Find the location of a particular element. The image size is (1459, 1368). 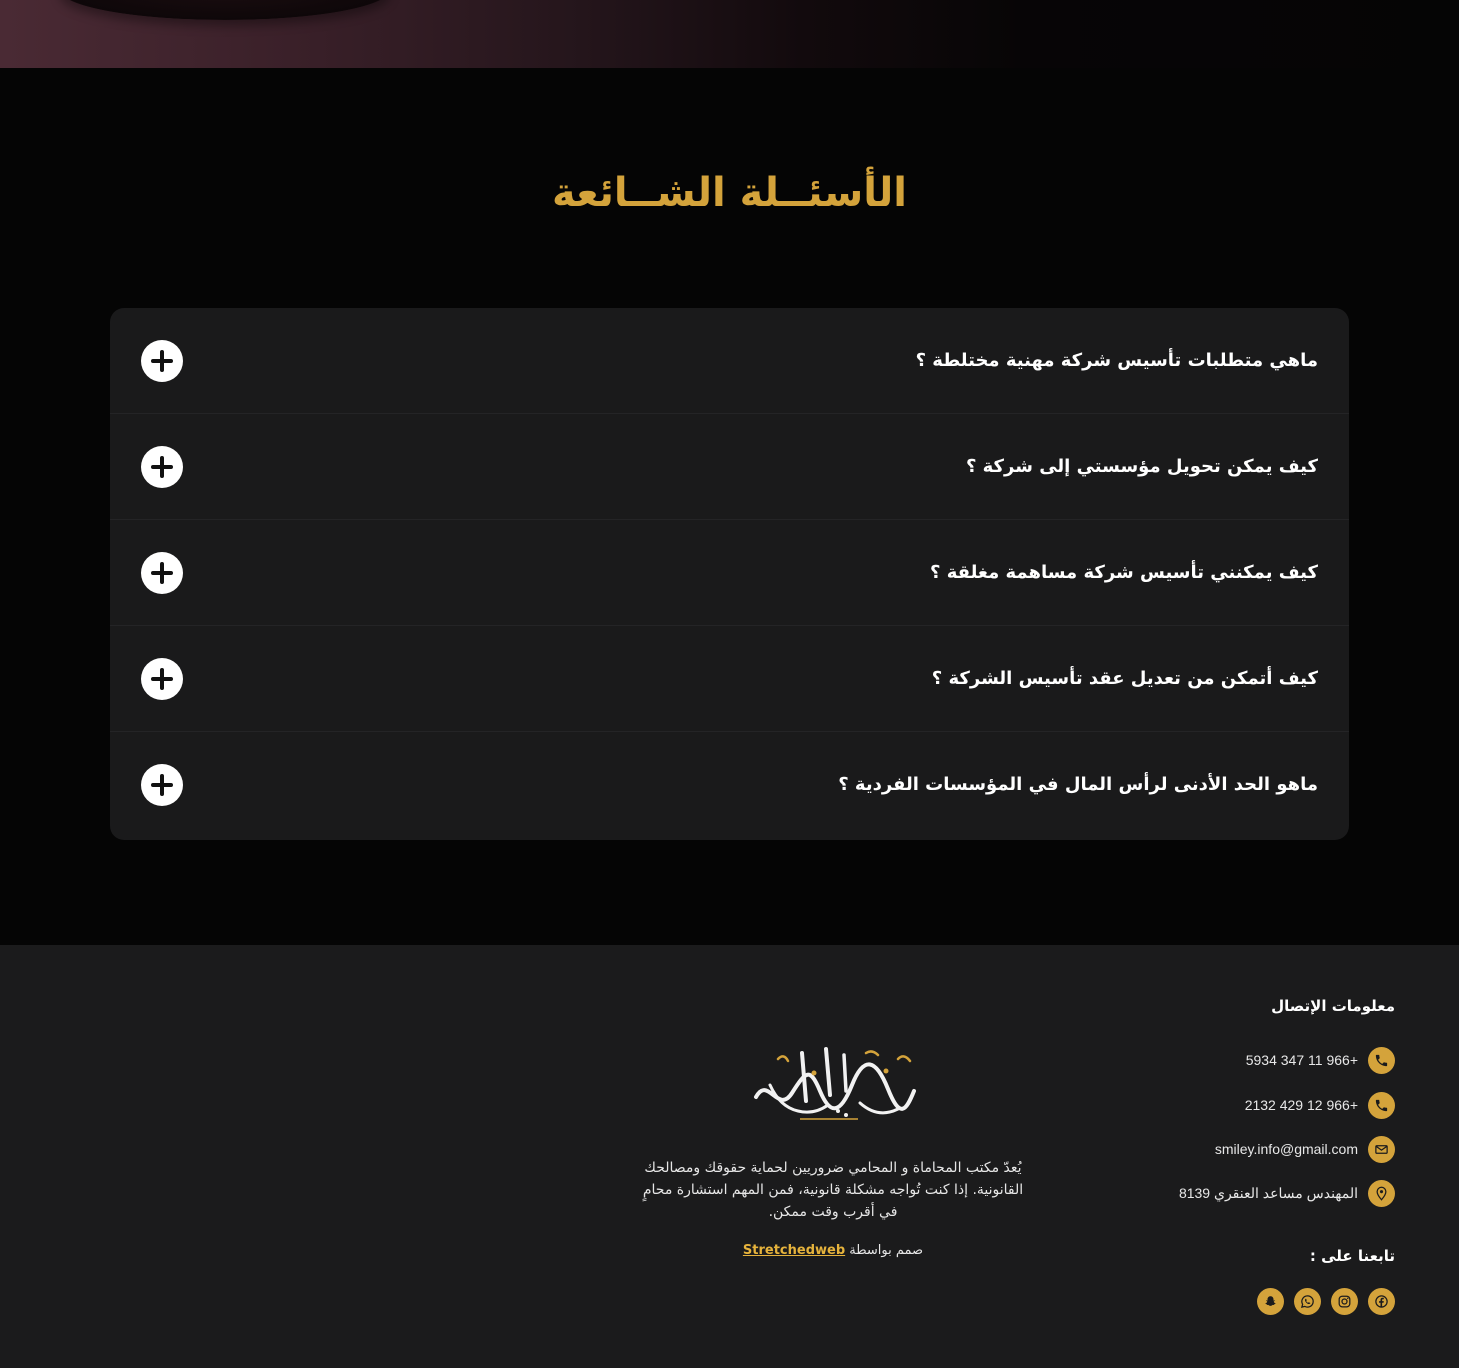

faq-question: ماهي متطلبات تأسيس شركة مهنية مختلطة ؟ is located at coordinates (1117, 361).